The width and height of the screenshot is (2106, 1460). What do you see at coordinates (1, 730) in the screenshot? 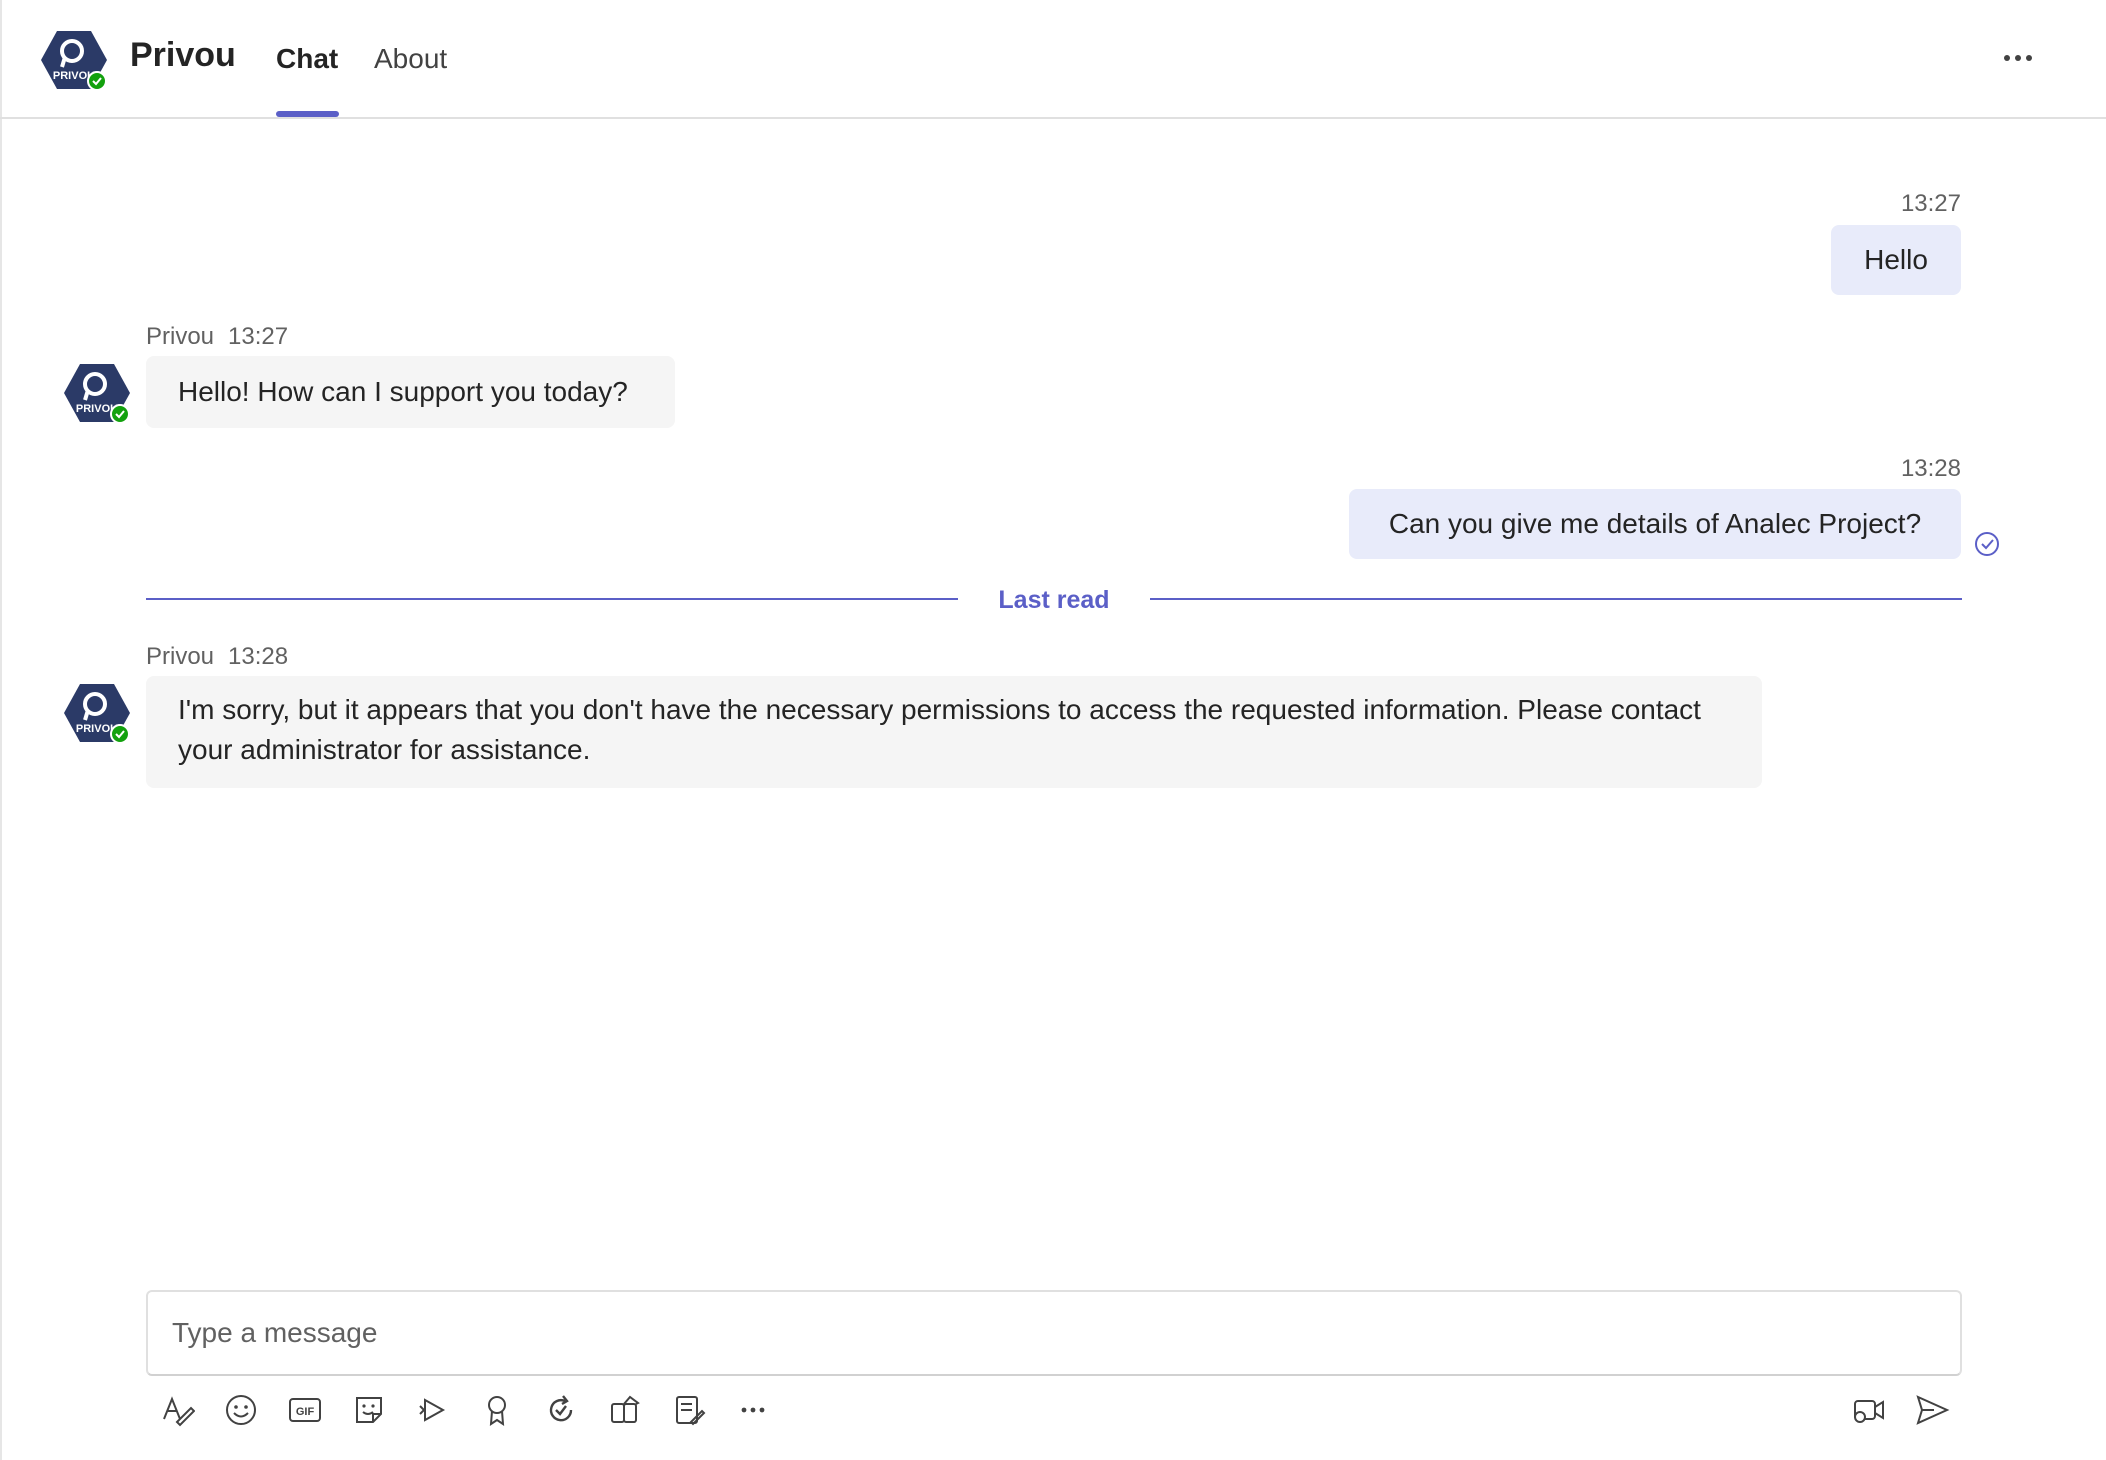
I see `window-edge` at bounding box center [1, 730].